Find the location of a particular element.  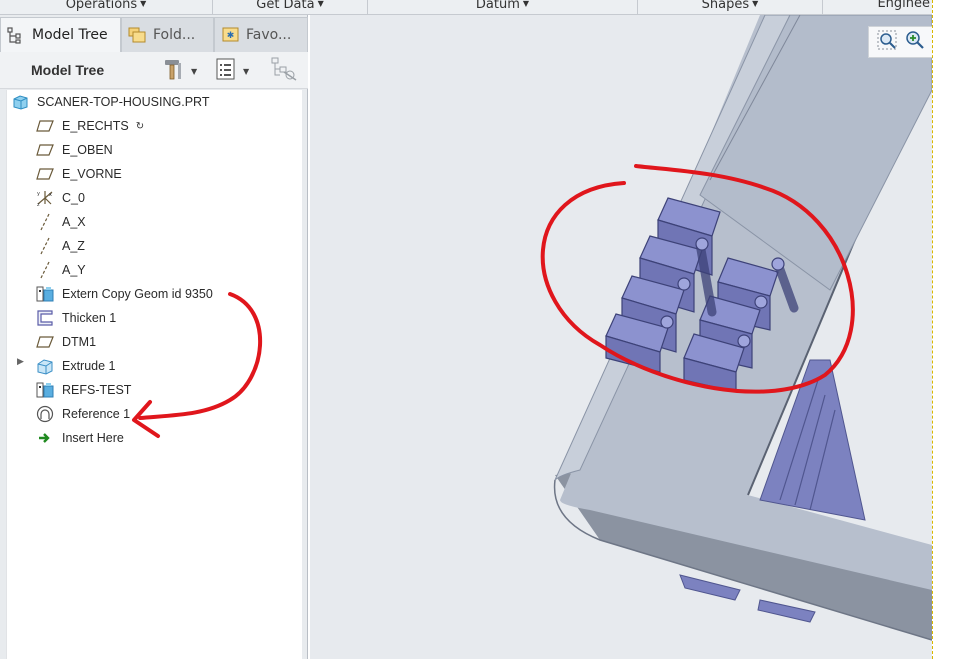

ribbon-group-label: Datum is located at coordinates (497, 6).